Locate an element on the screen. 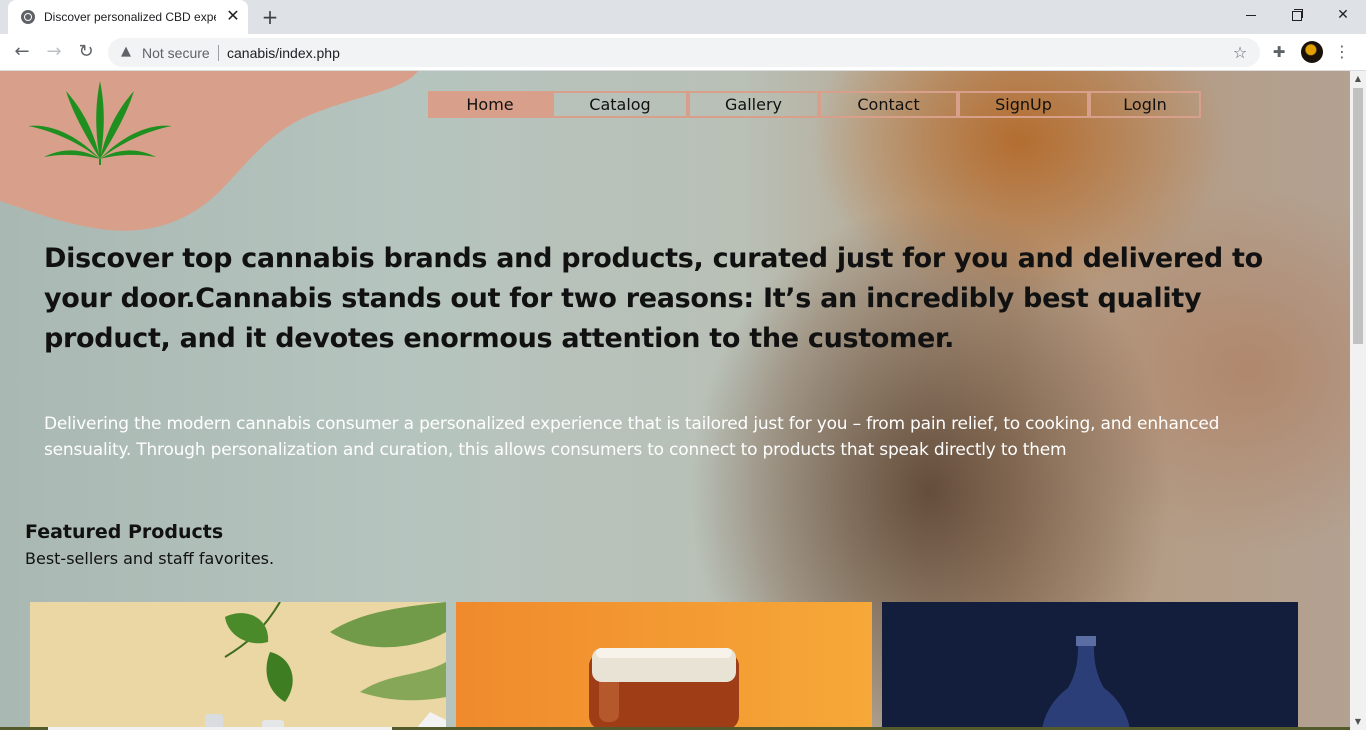 This screenshot has width=1366, height=730. nav-home: Home is located at coordinates (490, 104).